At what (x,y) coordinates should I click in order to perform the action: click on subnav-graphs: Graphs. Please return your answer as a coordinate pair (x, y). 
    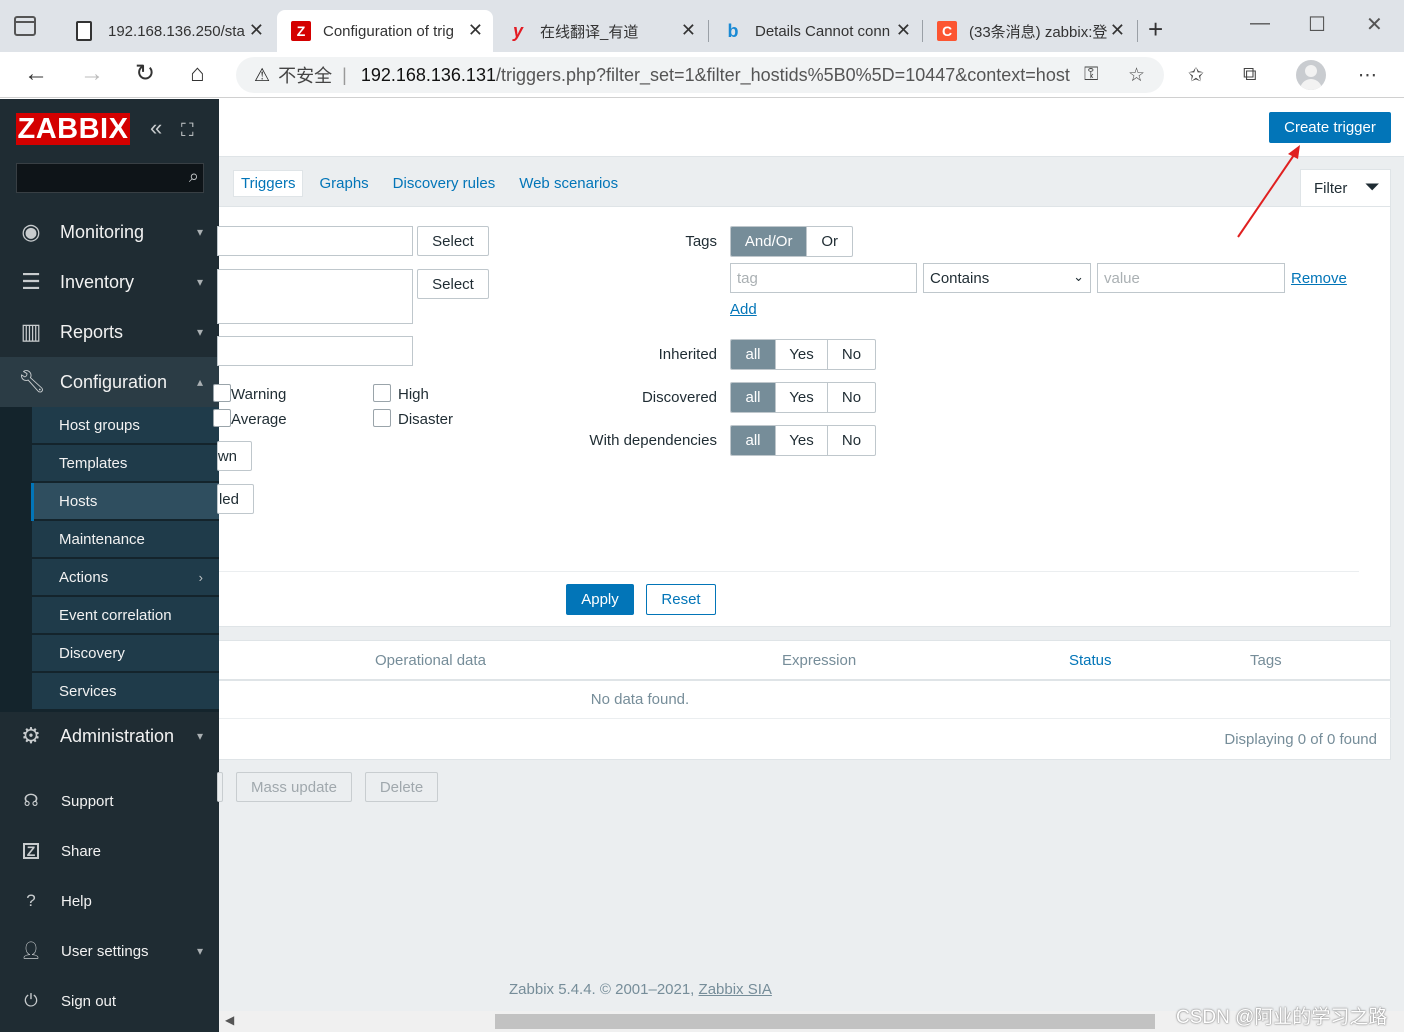
    Looking at the image, I should click on (343, 183).